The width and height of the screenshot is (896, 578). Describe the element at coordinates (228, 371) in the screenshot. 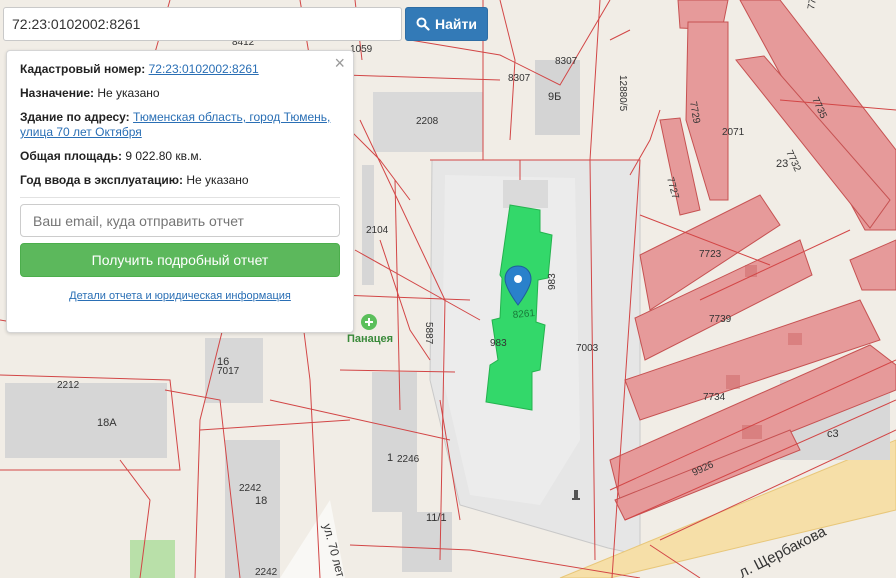

I see `parcel-label: 7017` at that location.